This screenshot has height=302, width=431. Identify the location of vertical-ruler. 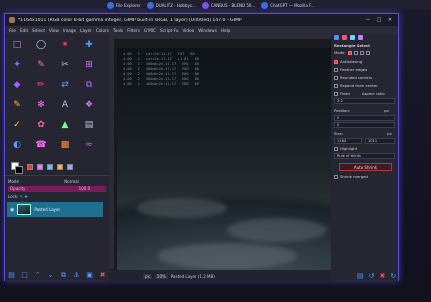
(111, 154).